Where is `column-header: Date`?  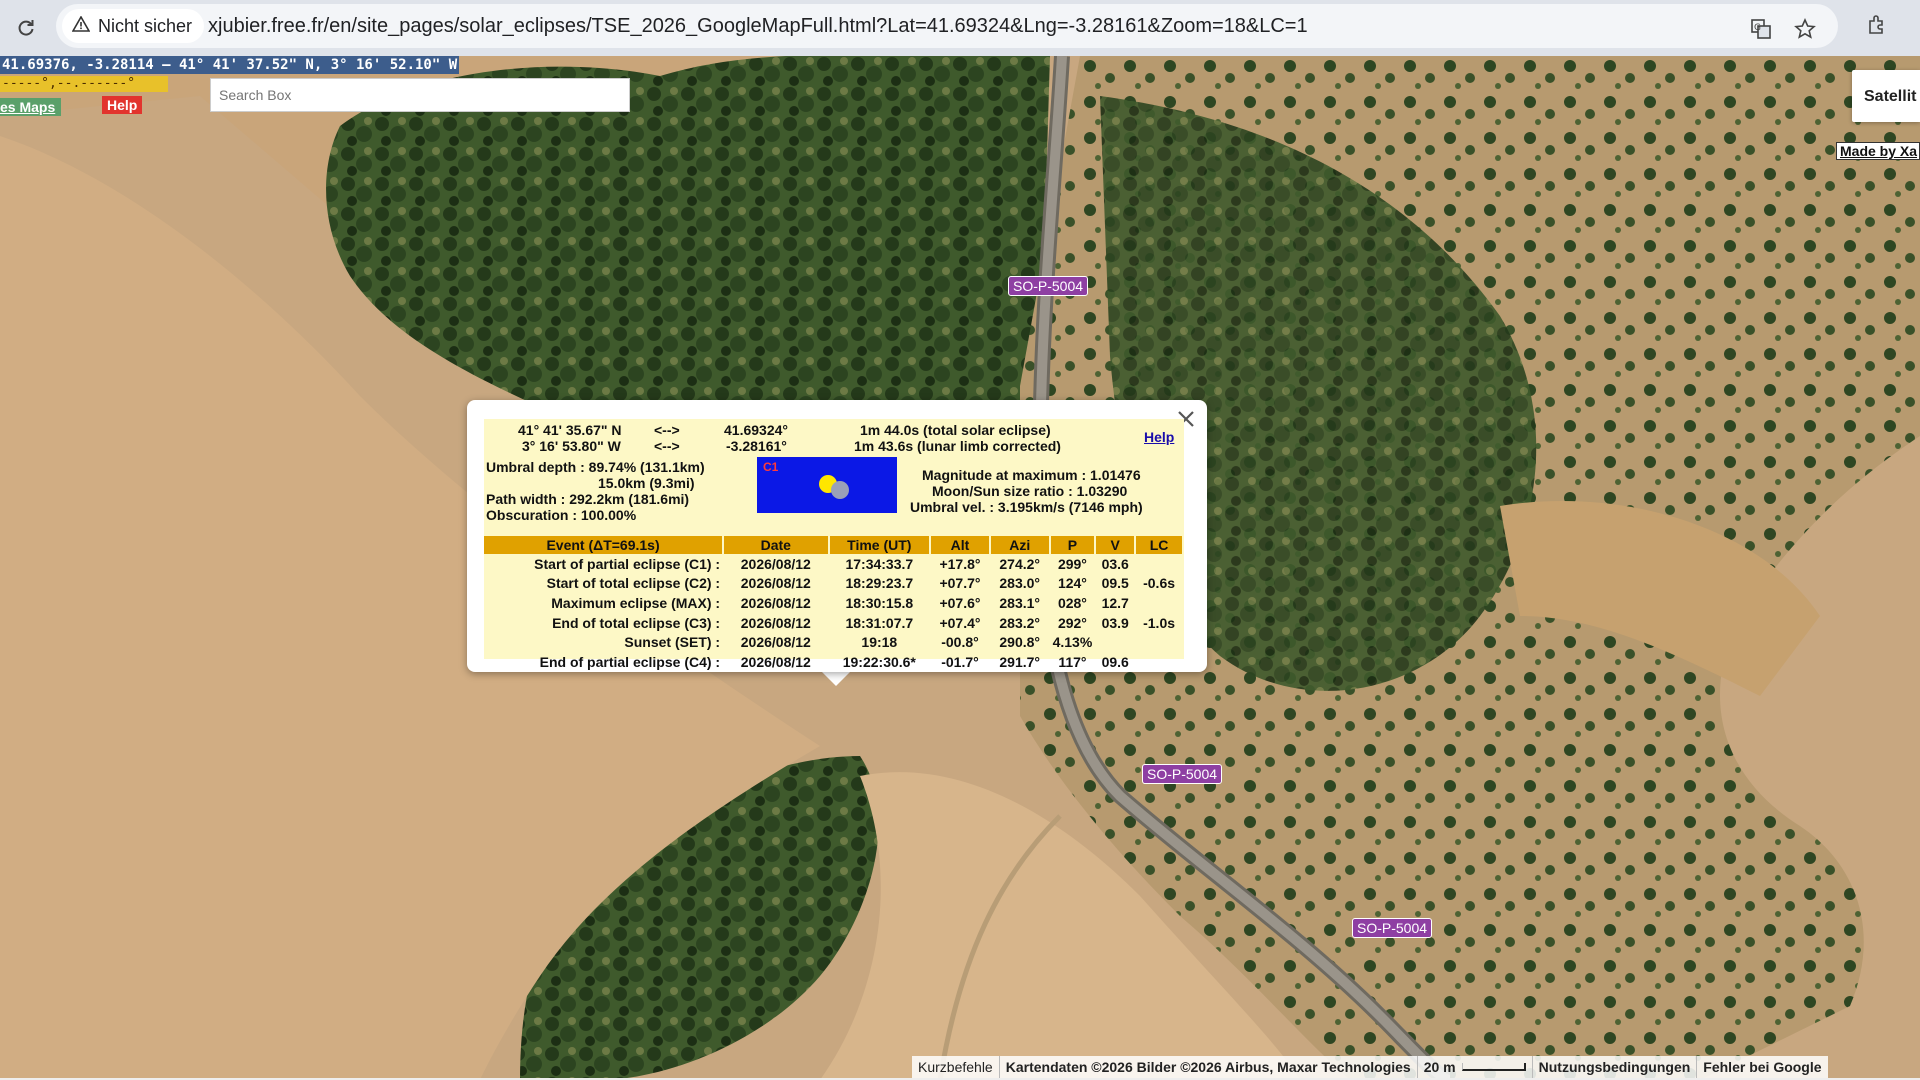
column-header: Date is located at coordinates (776, 545).